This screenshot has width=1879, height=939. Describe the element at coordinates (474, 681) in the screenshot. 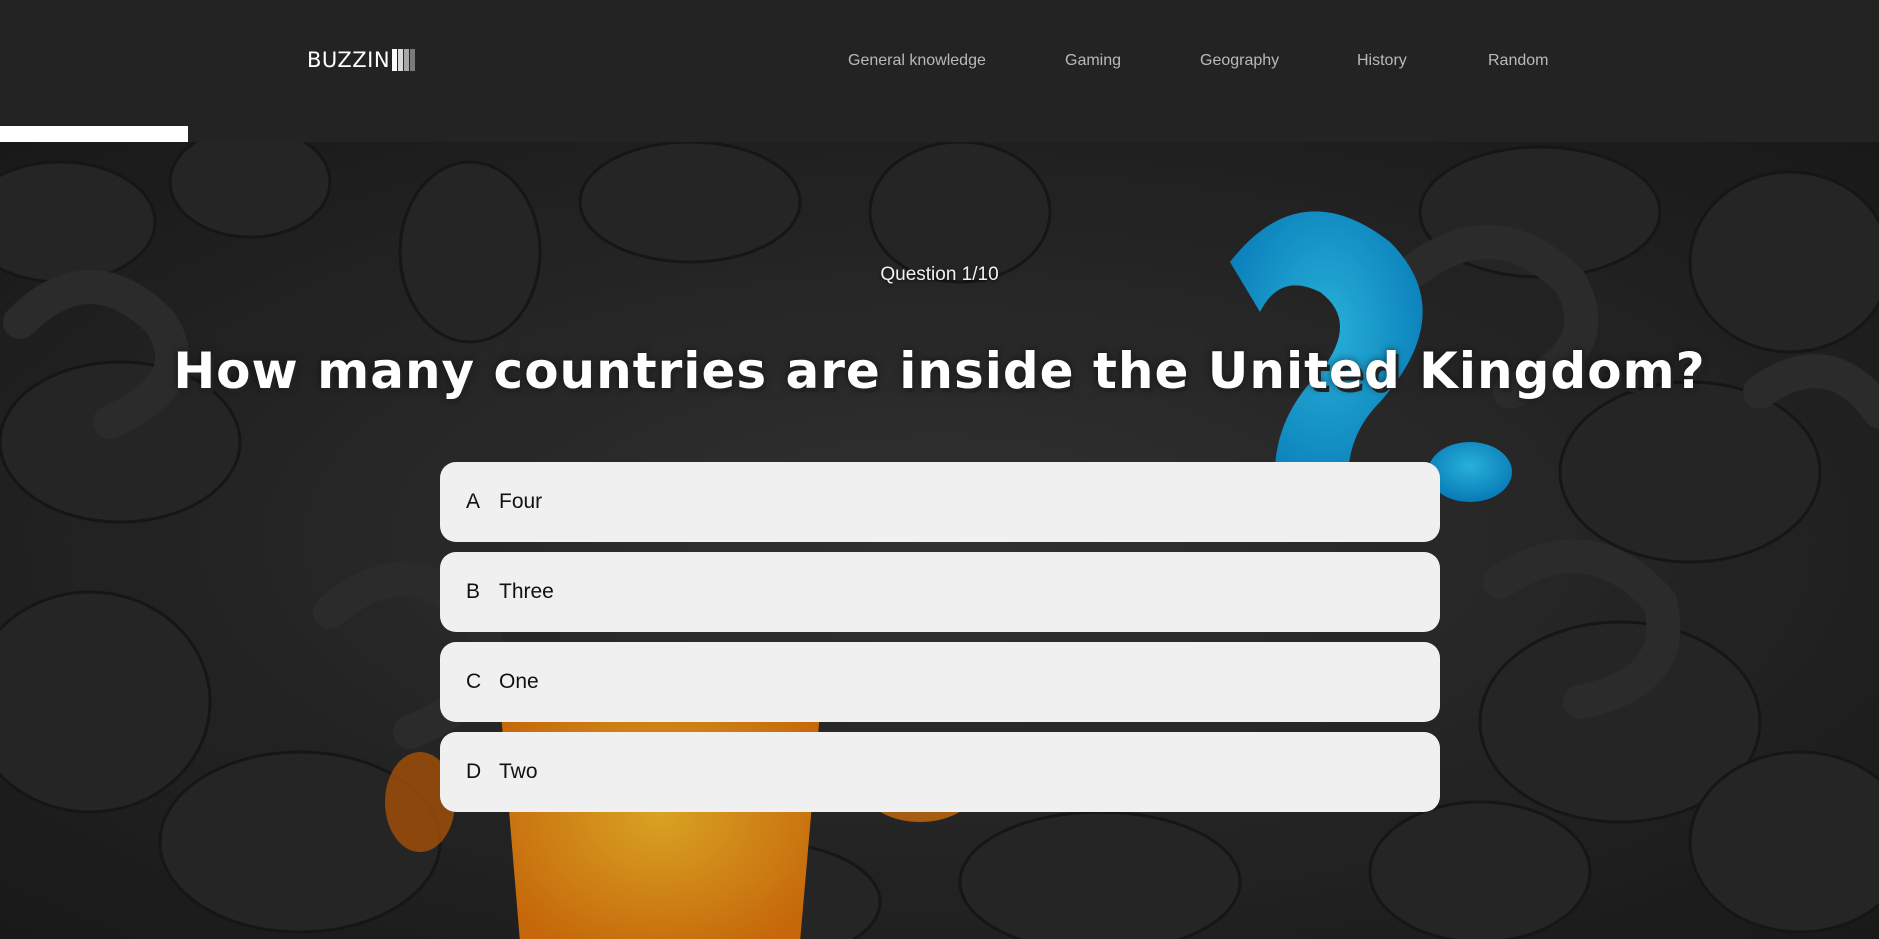

I see `answer-letter: C` at that location.